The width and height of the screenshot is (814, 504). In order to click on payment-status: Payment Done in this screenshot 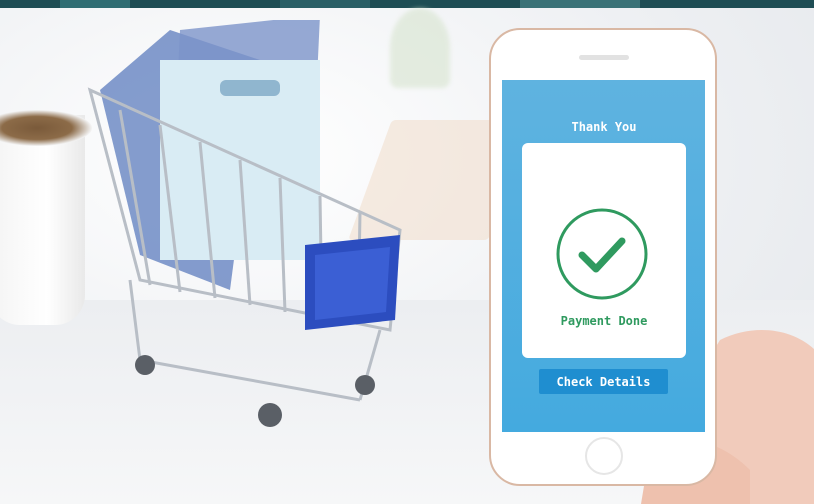, I will do `click(604, 321)`.